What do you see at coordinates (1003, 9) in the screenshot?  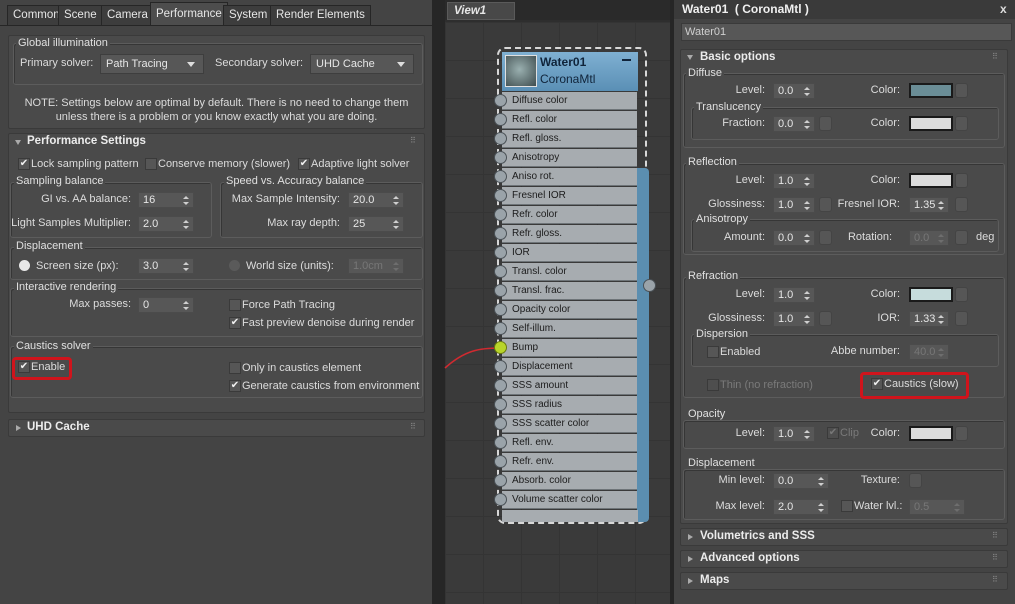 I see `close-icon: x` at bounding box center [1003, 9].